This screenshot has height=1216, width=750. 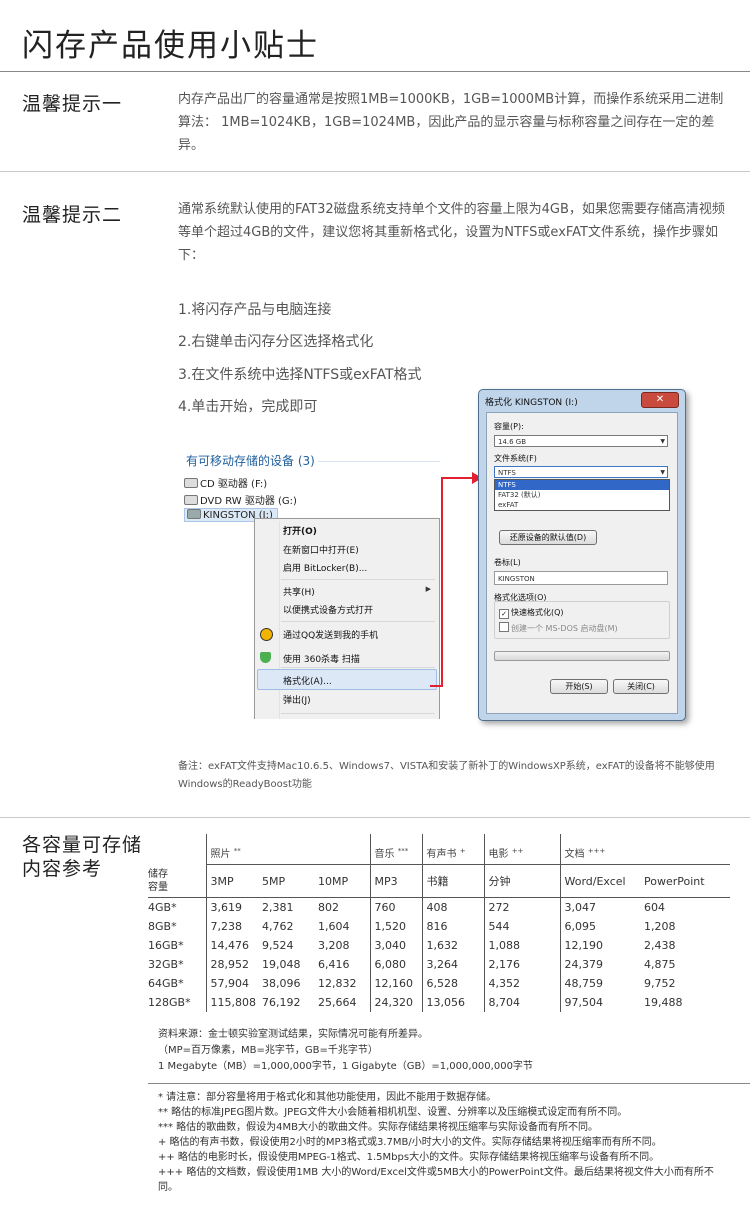 I want to click on format-options-group: ✓ 快速格式化(Q) 创建一个 MS-DOS 启动盘(M), so click(x=582, y=620).